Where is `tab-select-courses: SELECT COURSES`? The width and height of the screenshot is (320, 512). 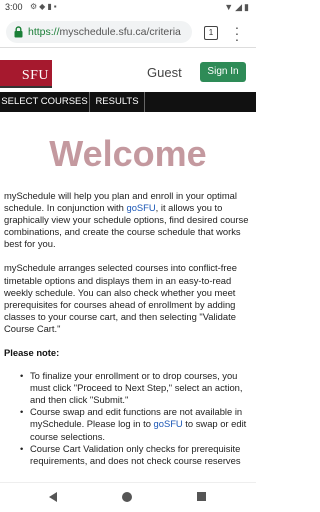 tab-select-courses: SELECT COURSES is located at coordinates (45, 102).